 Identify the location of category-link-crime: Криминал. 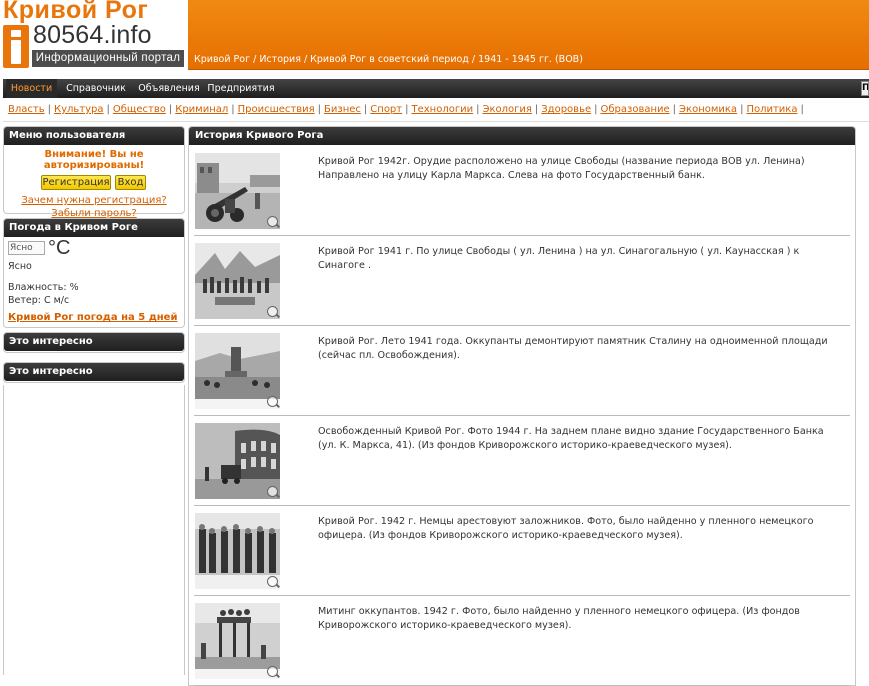
(201, 109).